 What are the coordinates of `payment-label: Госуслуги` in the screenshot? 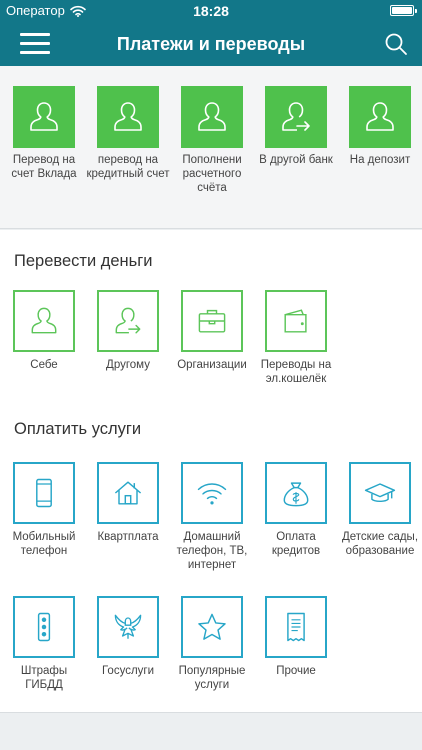 It's located at (128, 671).